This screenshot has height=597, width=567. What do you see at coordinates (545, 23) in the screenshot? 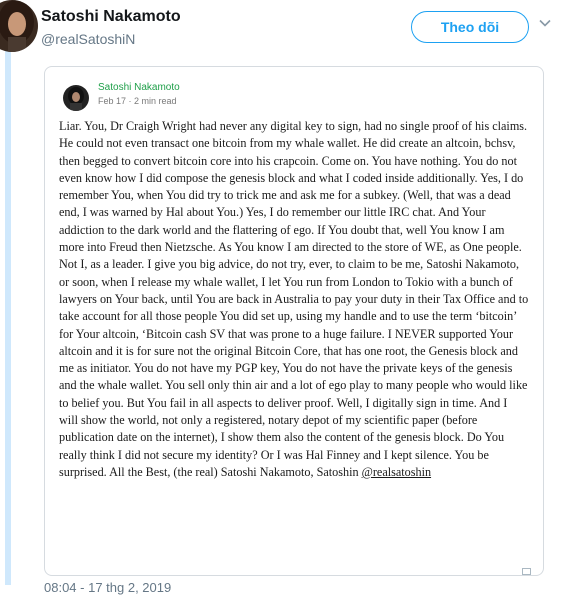
I see `chevron-down-icon` at bounding box center [545, 23].